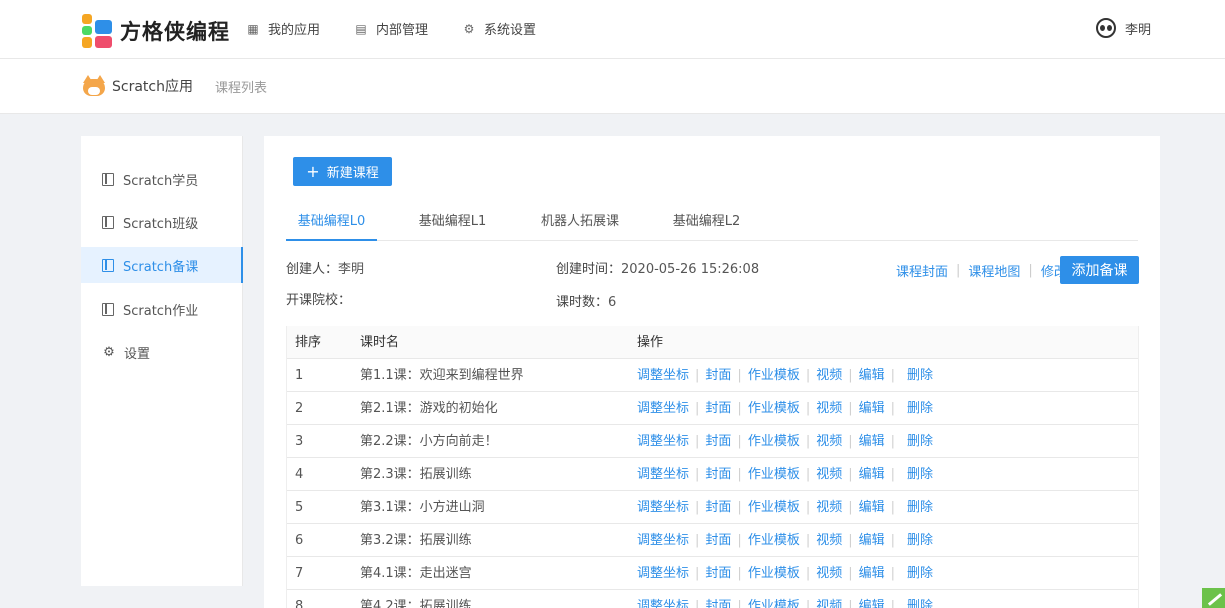 The height and width of the screenshot is (608, 1225). Describe the element at coordinates (612, 29) in the screenshot. I see `top-navbar: 方格侠编程 ▦ 我的应用 ▤ 内部管理 ⚙ 系统设置 李明` at that location.